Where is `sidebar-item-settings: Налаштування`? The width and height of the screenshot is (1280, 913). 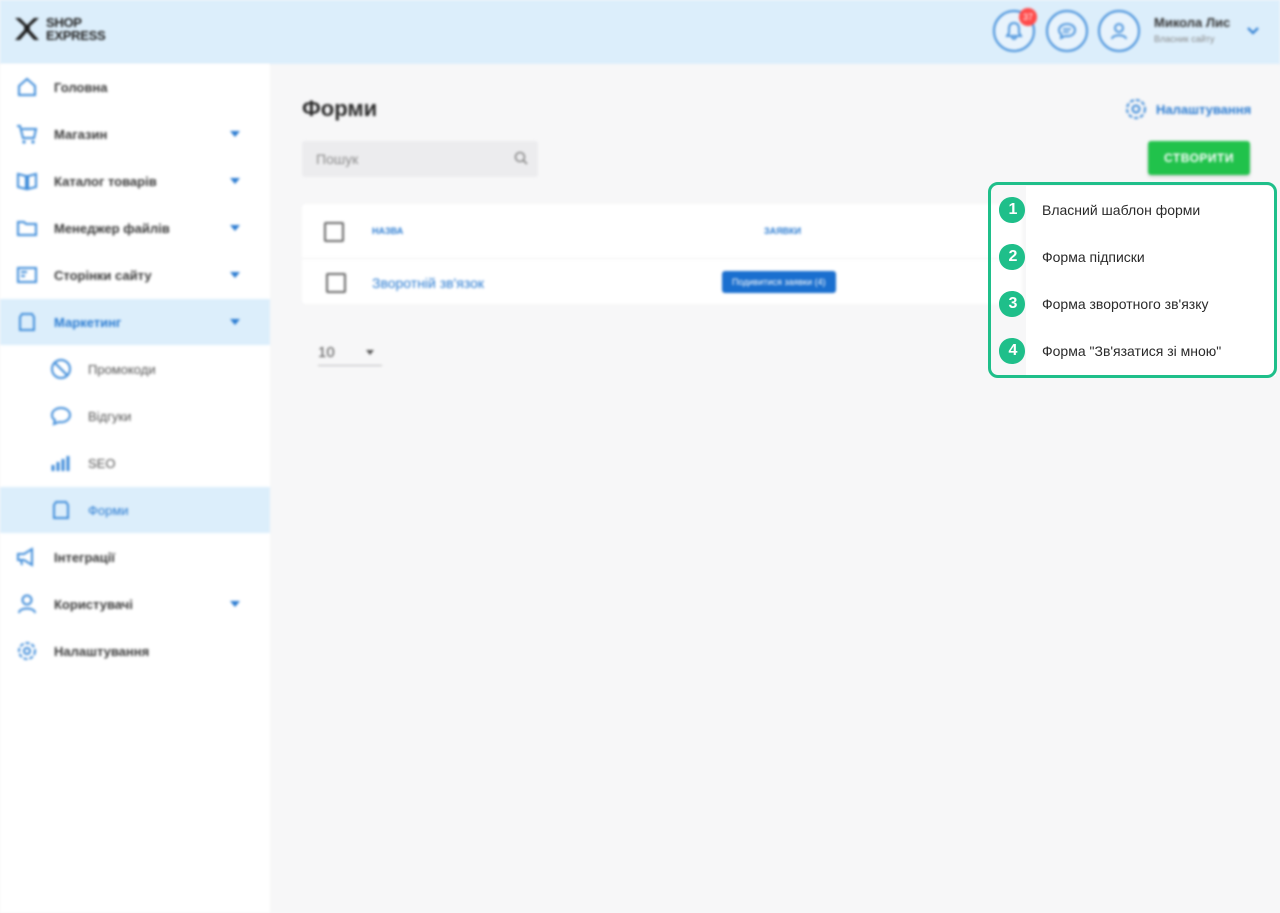 sidebar-item-settings: Налаштування is located at coordinates (135, 651).